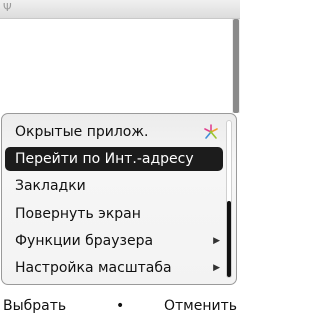 Image resolution: width=320 pixels, height=320 pixels. I want to click on softkey-bar: Выбрать • Отменить, so click(120, 306).